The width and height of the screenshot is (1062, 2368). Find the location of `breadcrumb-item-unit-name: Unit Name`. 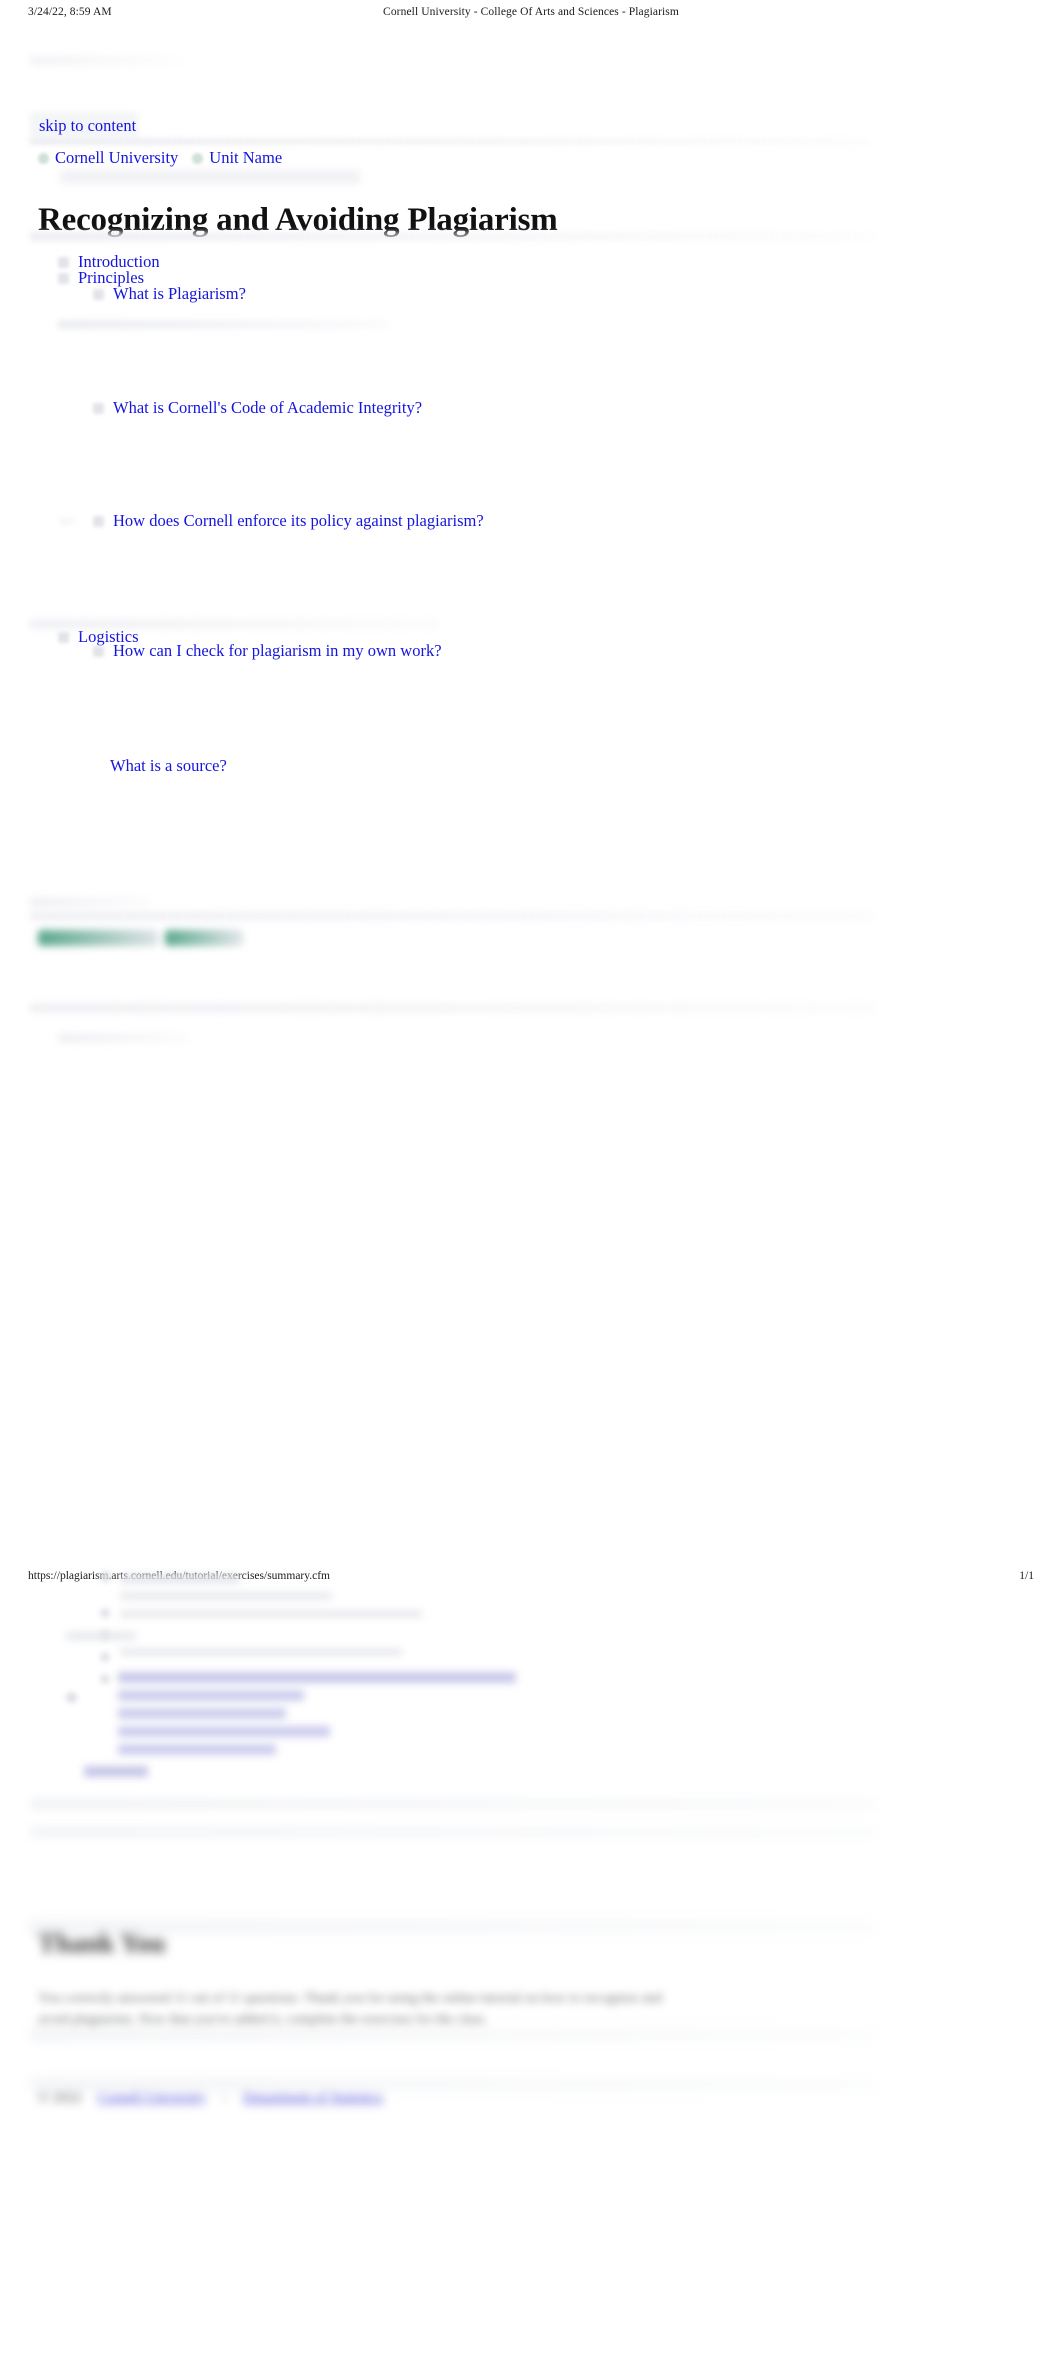

breadcrumb-item-unit-name: Unit Name is located at coordinates (237, 158).